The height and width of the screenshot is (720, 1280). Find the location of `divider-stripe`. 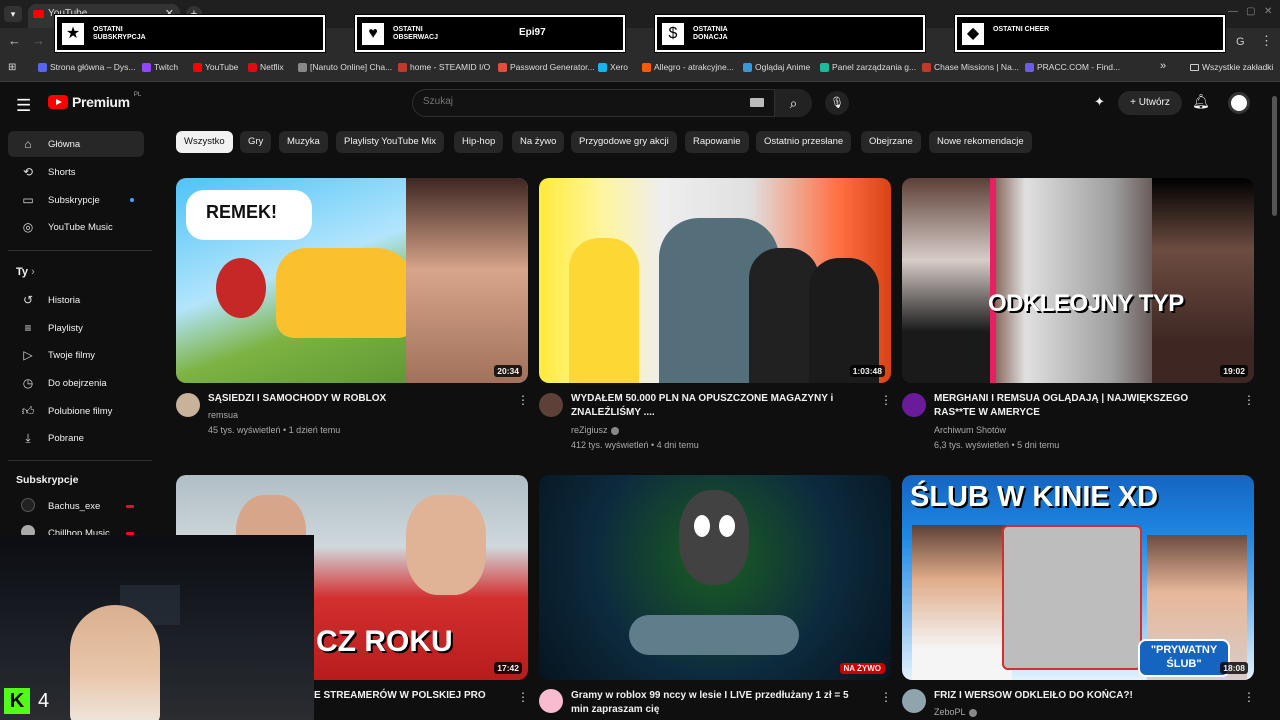

divider-stripe is located at coordinates (993, 280).